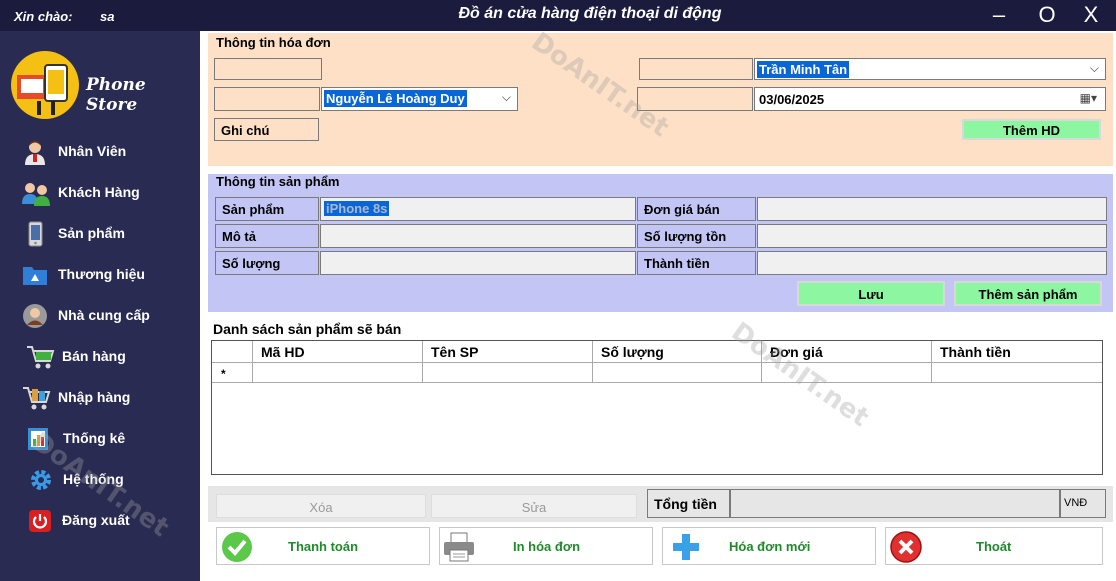 This screenshot has height=581, width=1116. I want to click on sidebar-item-he-thong: Hệ thống, so click(100, 479).